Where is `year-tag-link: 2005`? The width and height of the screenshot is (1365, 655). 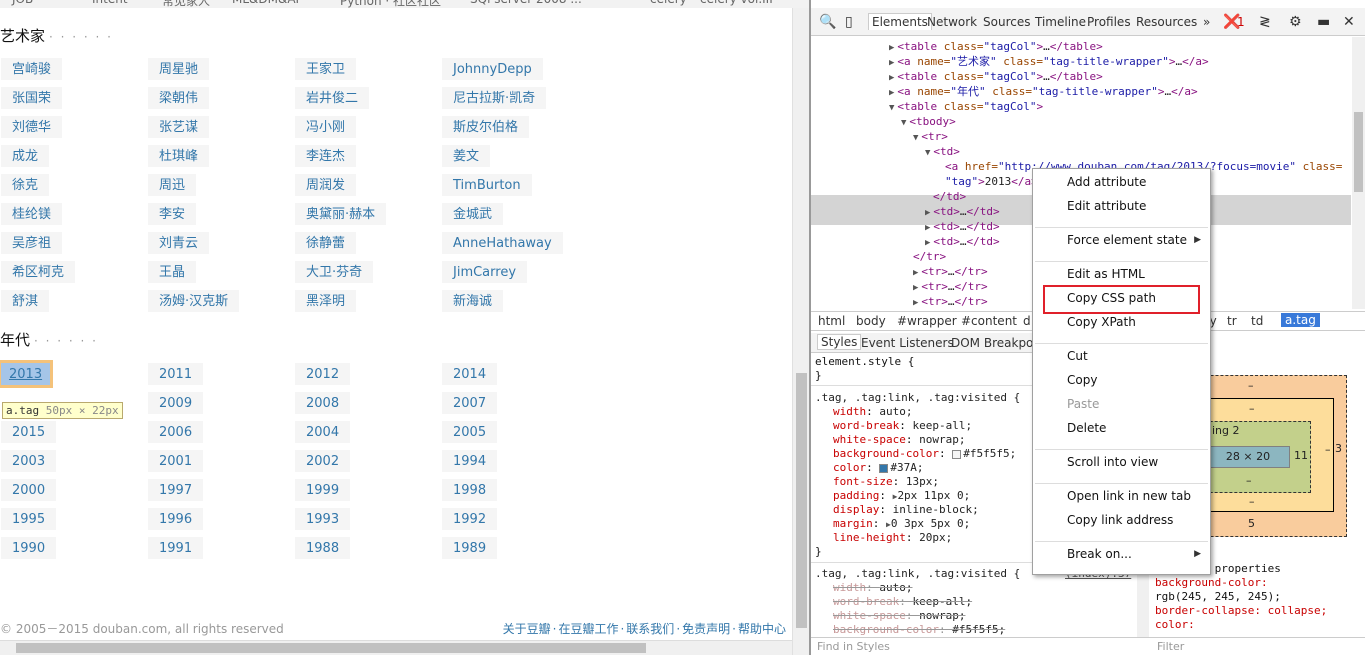 year-tag-link: 2005 is located at coordinates (470, 432).